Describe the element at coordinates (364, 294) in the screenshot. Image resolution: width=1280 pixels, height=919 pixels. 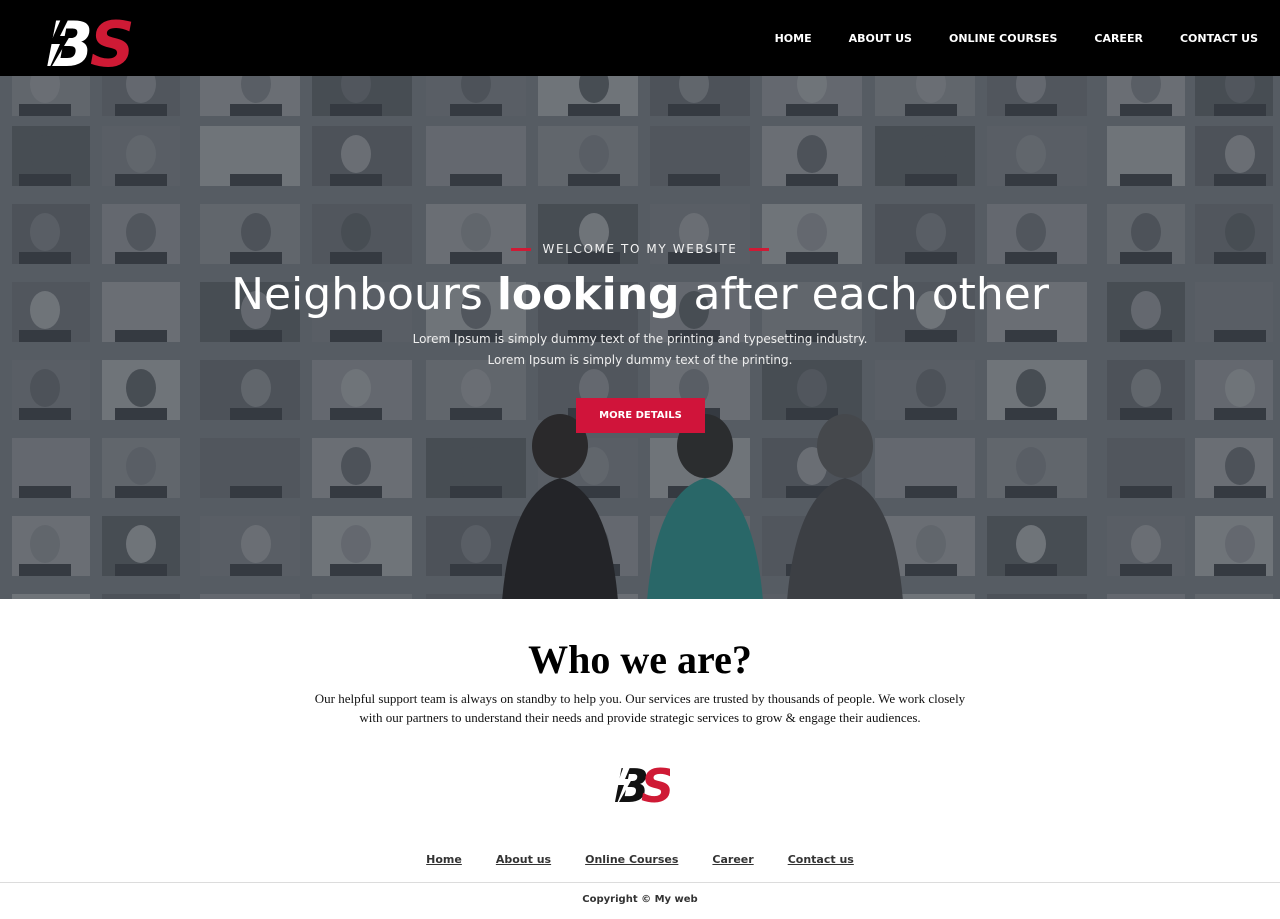
I see `headline-part-1: Neighbours` at that location.